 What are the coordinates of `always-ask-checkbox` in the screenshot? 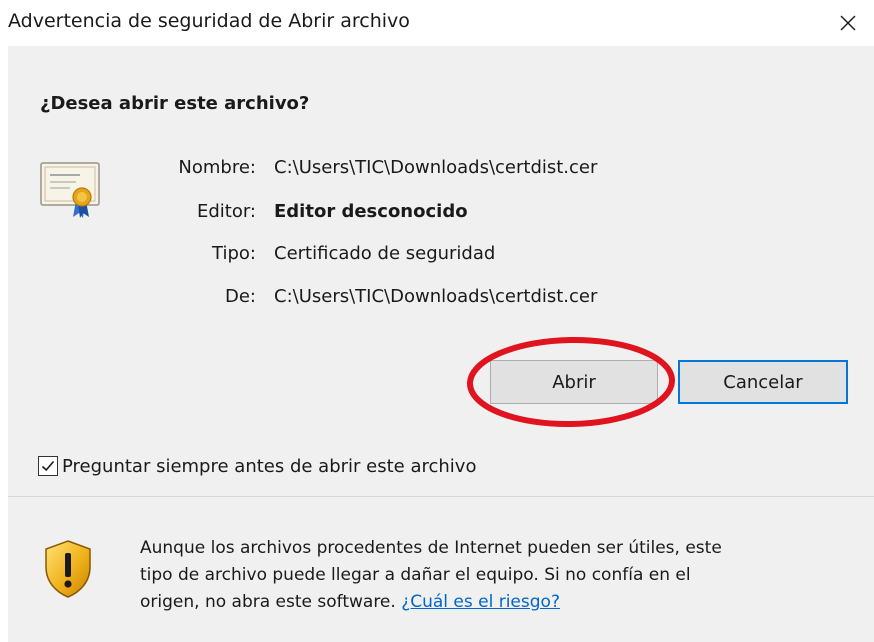 It's located at (48, 466).